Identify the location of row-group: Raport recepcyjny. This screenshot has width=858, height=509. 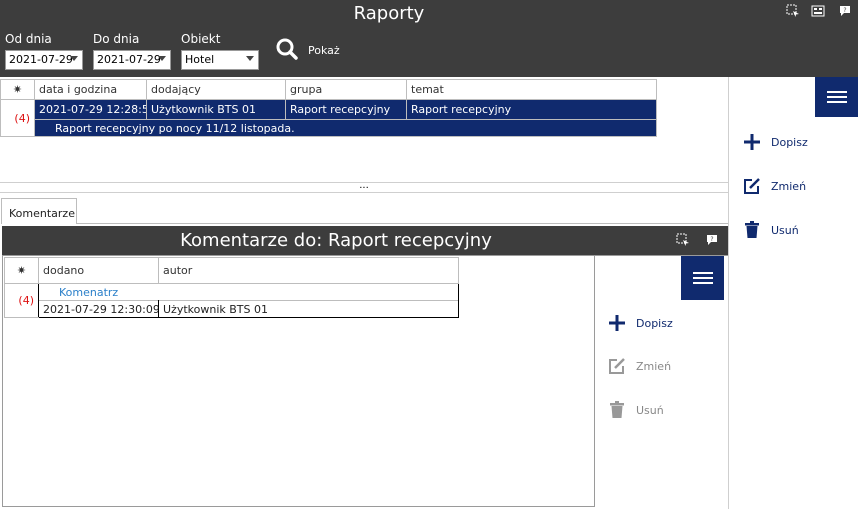
(346, 109).